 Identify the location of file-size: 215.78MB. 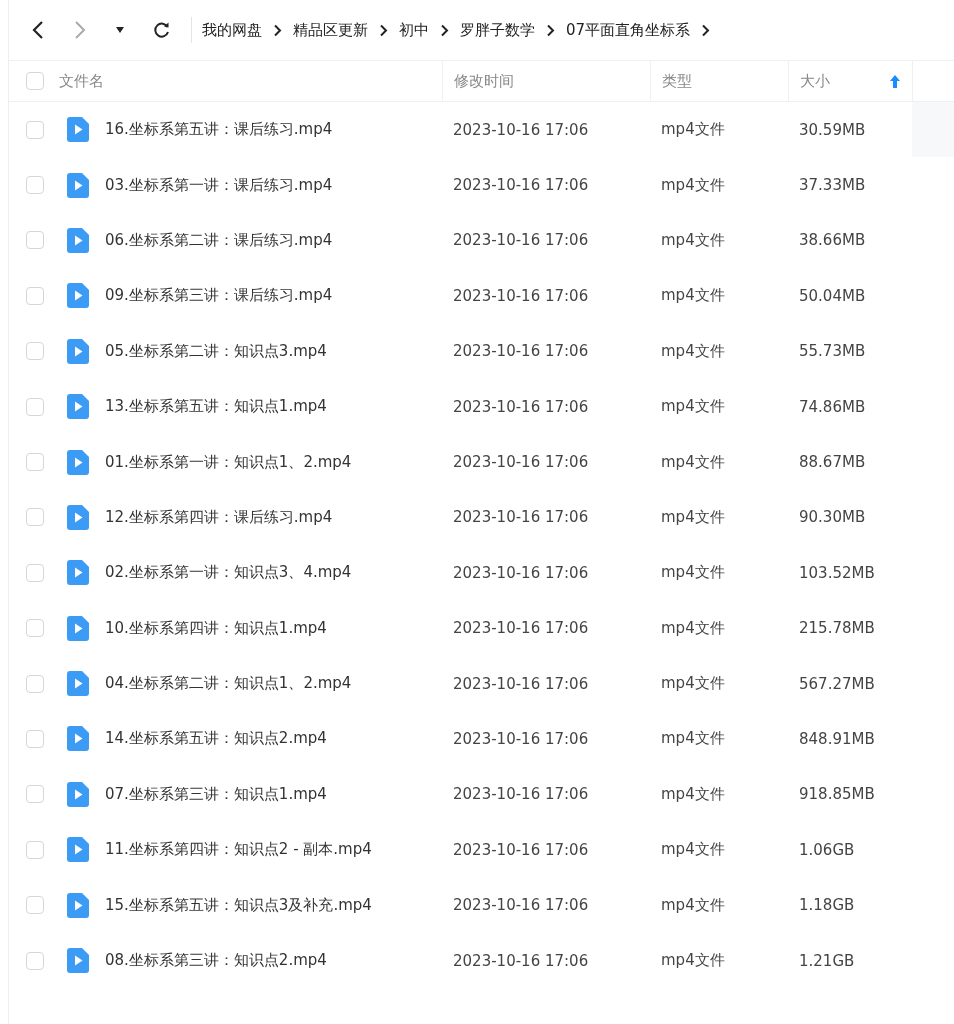
(837, 628).